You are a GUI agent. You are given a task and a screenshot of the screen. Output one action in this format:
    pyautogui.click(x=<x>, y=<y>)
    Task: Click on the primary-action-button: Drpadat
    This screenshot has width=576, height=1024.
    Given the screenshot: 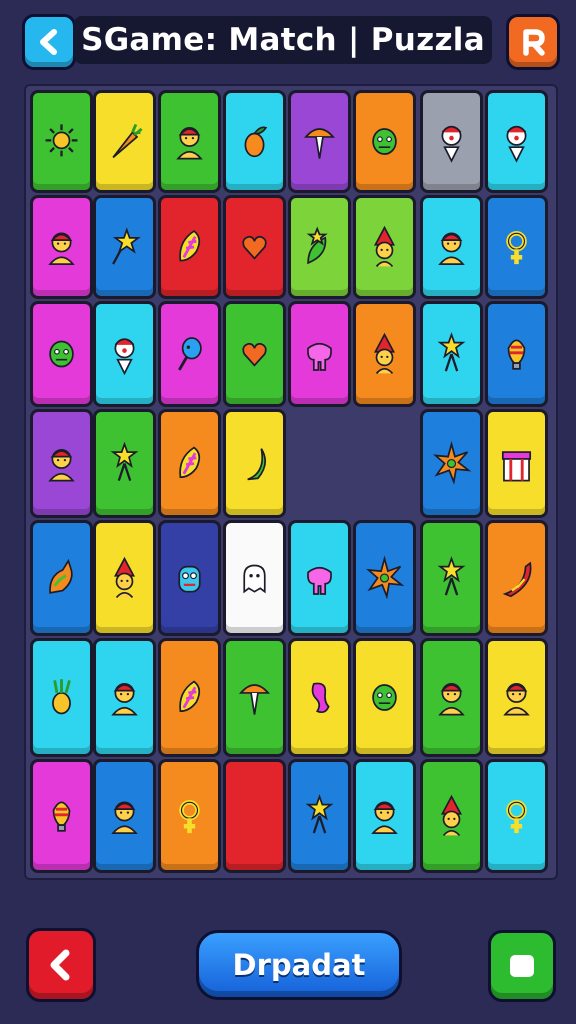 What is the action you would take?
    pyautogui.click(x=299, y=965)
    